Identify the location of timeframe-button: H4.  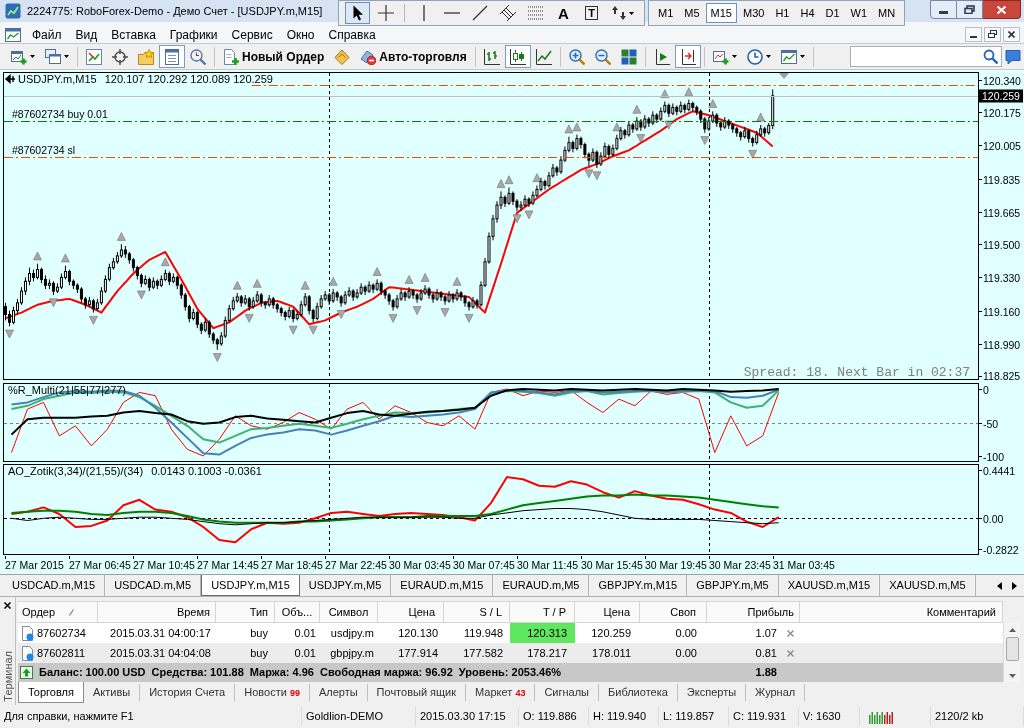
(807, 13).